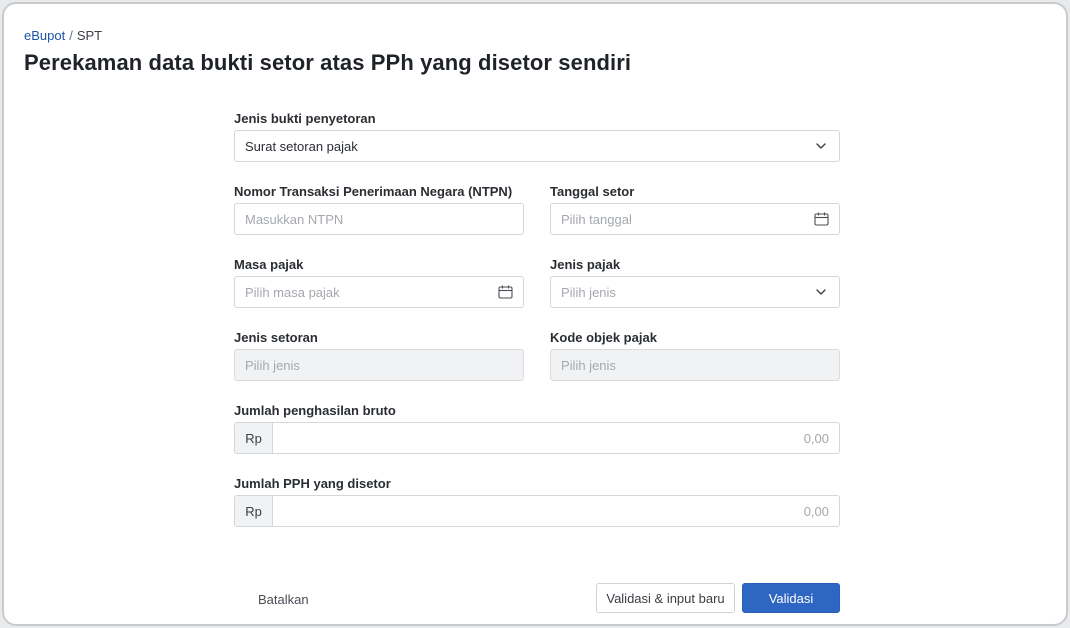 This screenshot has width=1070, height=628. Describe the element at coordinates (603, 337) in the screenshot. I see `kode-objek-label: Kode objek pajak` at that location.